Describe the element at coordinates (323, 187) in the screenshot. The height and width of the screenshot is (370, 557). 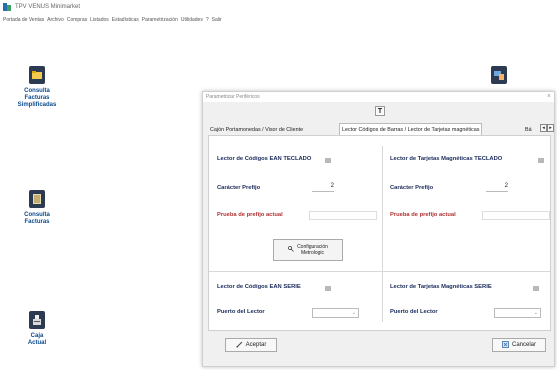
I see `left-prefix-field: 2` at that location.